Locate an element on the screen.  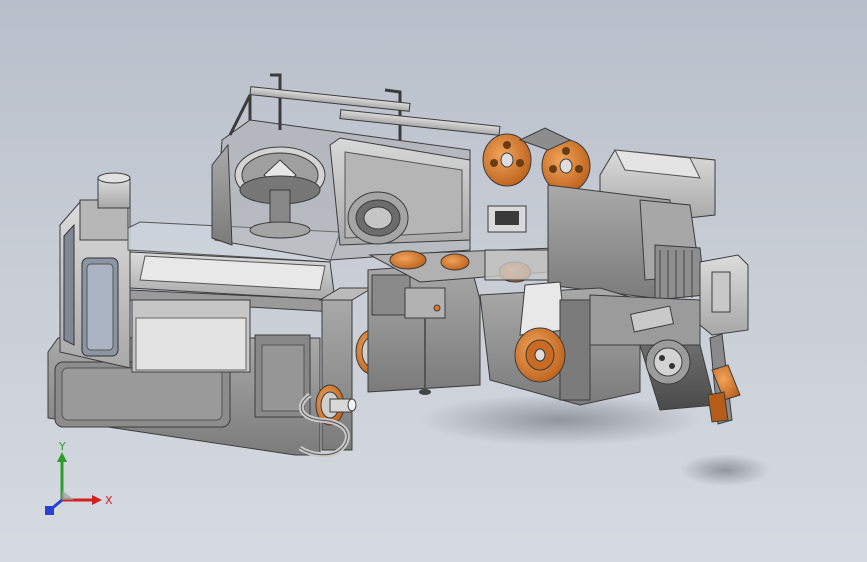
floor-shadow-right is located at coordinates (725, 470).